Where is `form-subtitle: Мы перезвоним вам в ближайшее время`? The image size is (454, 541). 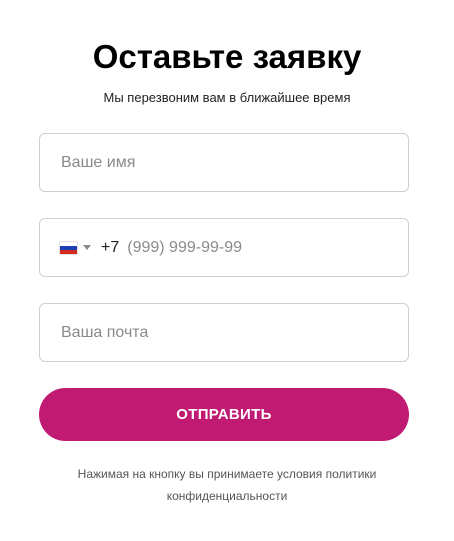
form-subtitle: Мы перезвоним вам в ближайшее время is located at coordinates (227, 97).